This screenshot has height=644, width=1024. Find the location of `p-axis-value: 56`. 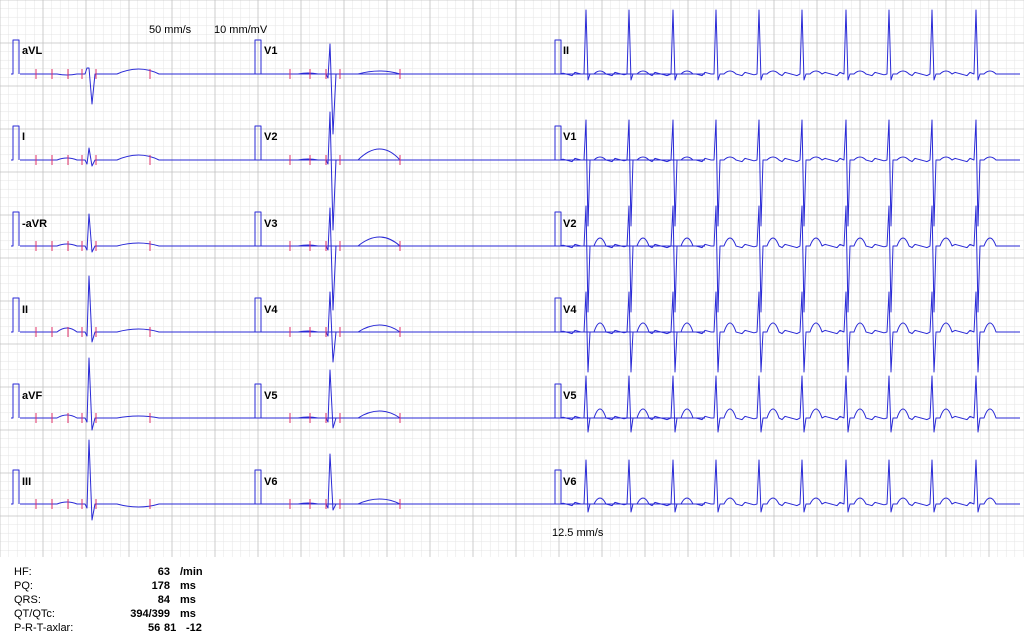

p-axis-value: 56 is located at coordinates (154, 628).